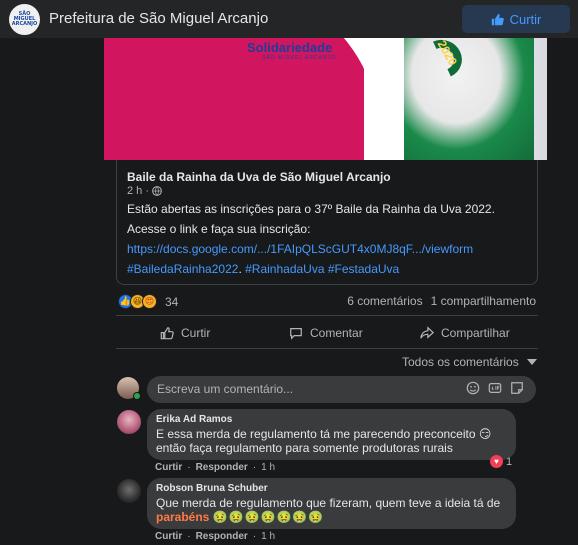 The width and height of the screenshot is (578, 545). Describe the element at coordinates (157, 191) in the screenshot. I see `globe-icon` at that location.